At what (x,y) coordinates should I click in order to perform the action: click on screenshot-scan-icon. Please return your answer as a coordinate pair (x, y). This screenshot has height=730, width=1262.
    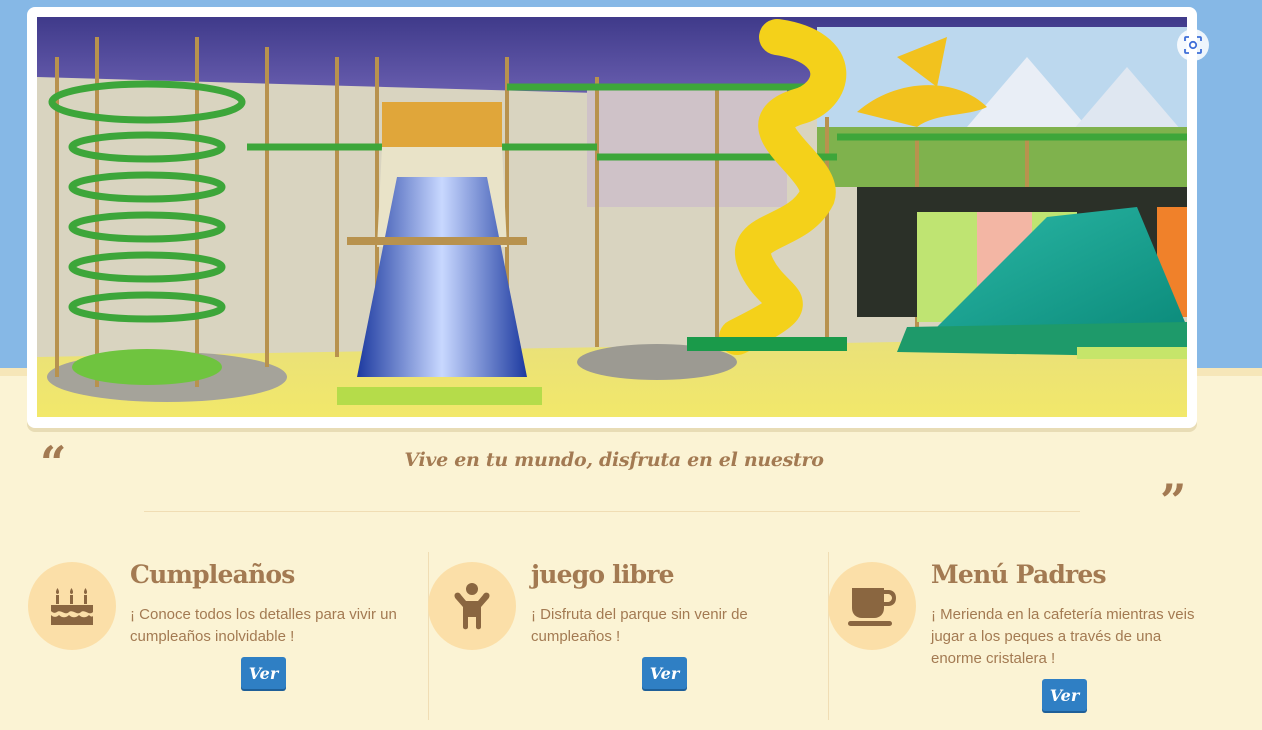
    Looking at the image, I should click on (1193, 45).